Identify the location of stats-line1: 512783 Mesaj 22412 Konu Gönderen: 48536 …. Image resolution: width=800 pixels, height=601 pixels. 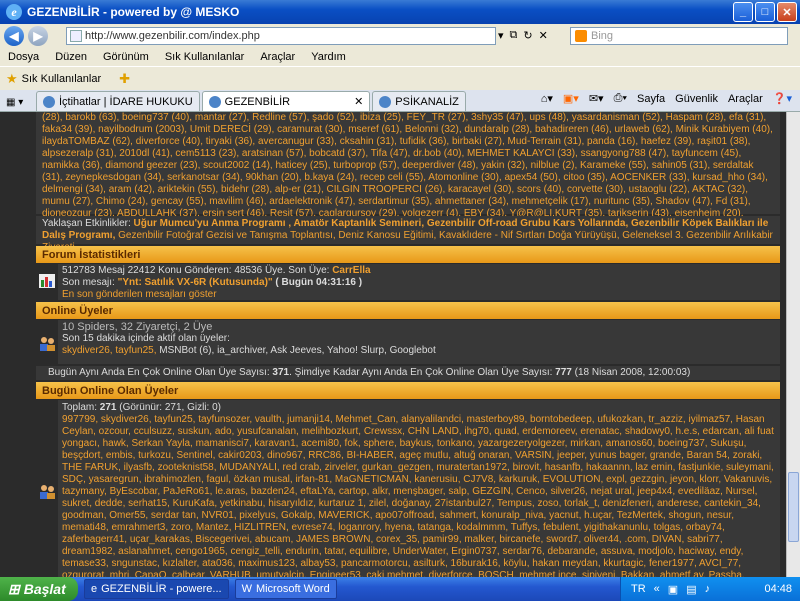
(196, 270).